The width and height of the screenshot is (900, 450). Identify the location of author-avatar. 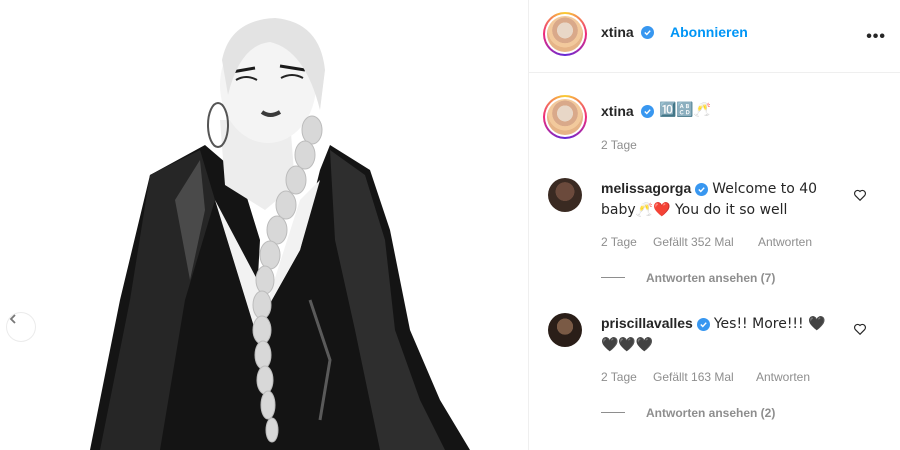
(565, 34).